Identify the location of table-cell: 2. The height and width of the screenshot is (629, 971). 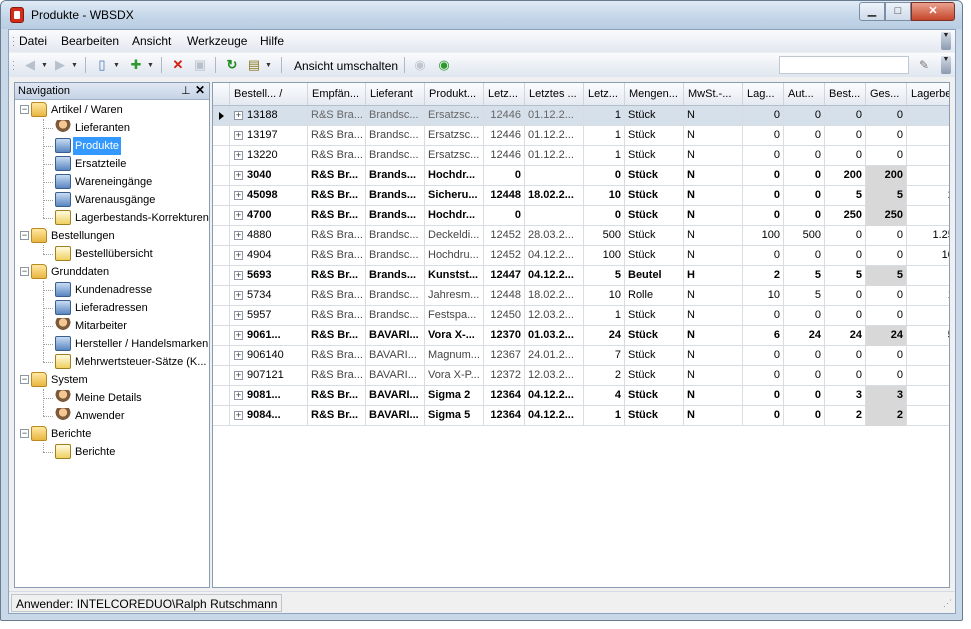
(886, 416).